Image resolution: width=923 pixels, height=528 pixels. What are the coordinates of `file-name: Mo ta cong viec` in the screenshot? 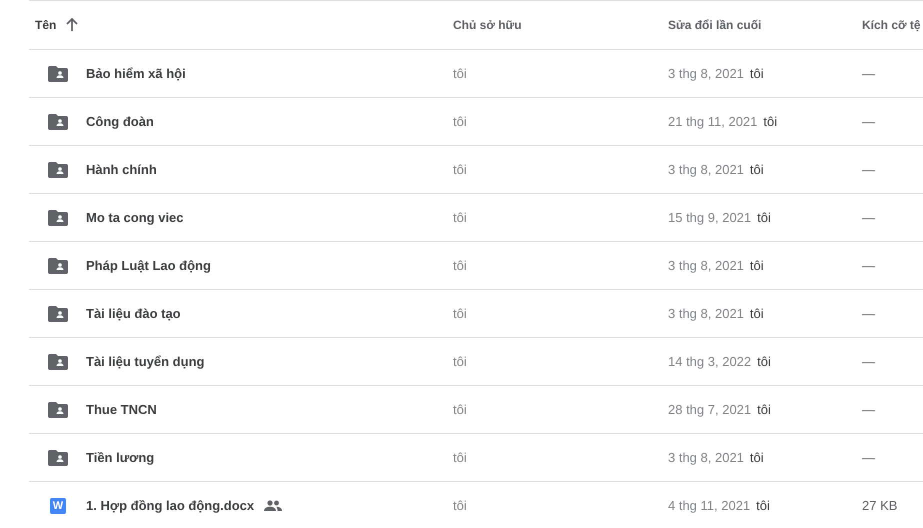 It's located at (135, 217).